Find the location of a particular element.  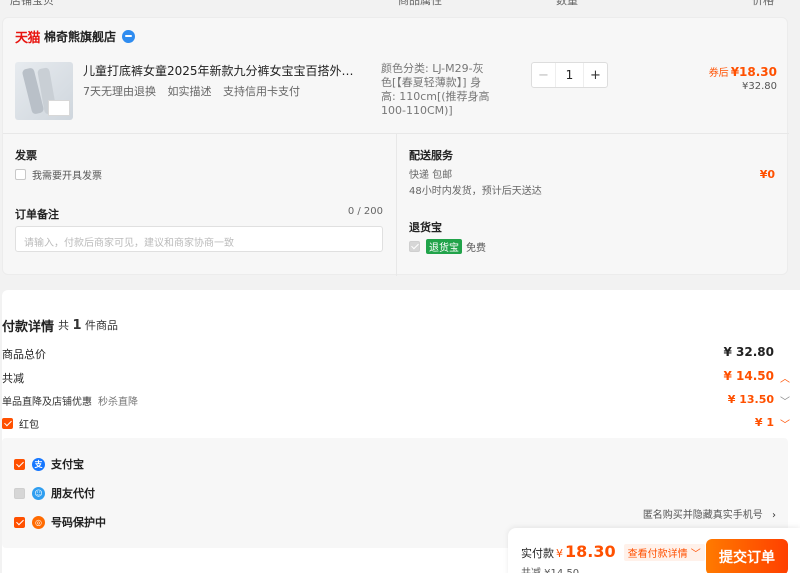

shipping-method: 快递 包邮 is located at coordinates (431, 175).